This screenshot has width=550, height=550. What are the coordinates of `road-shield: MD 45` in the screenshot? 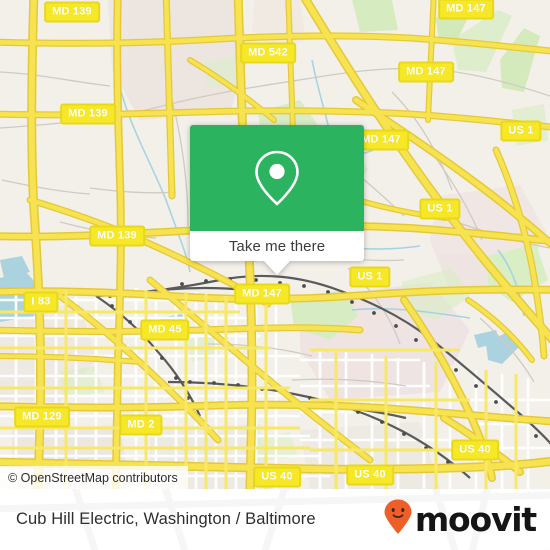 It's located at (165, 330).